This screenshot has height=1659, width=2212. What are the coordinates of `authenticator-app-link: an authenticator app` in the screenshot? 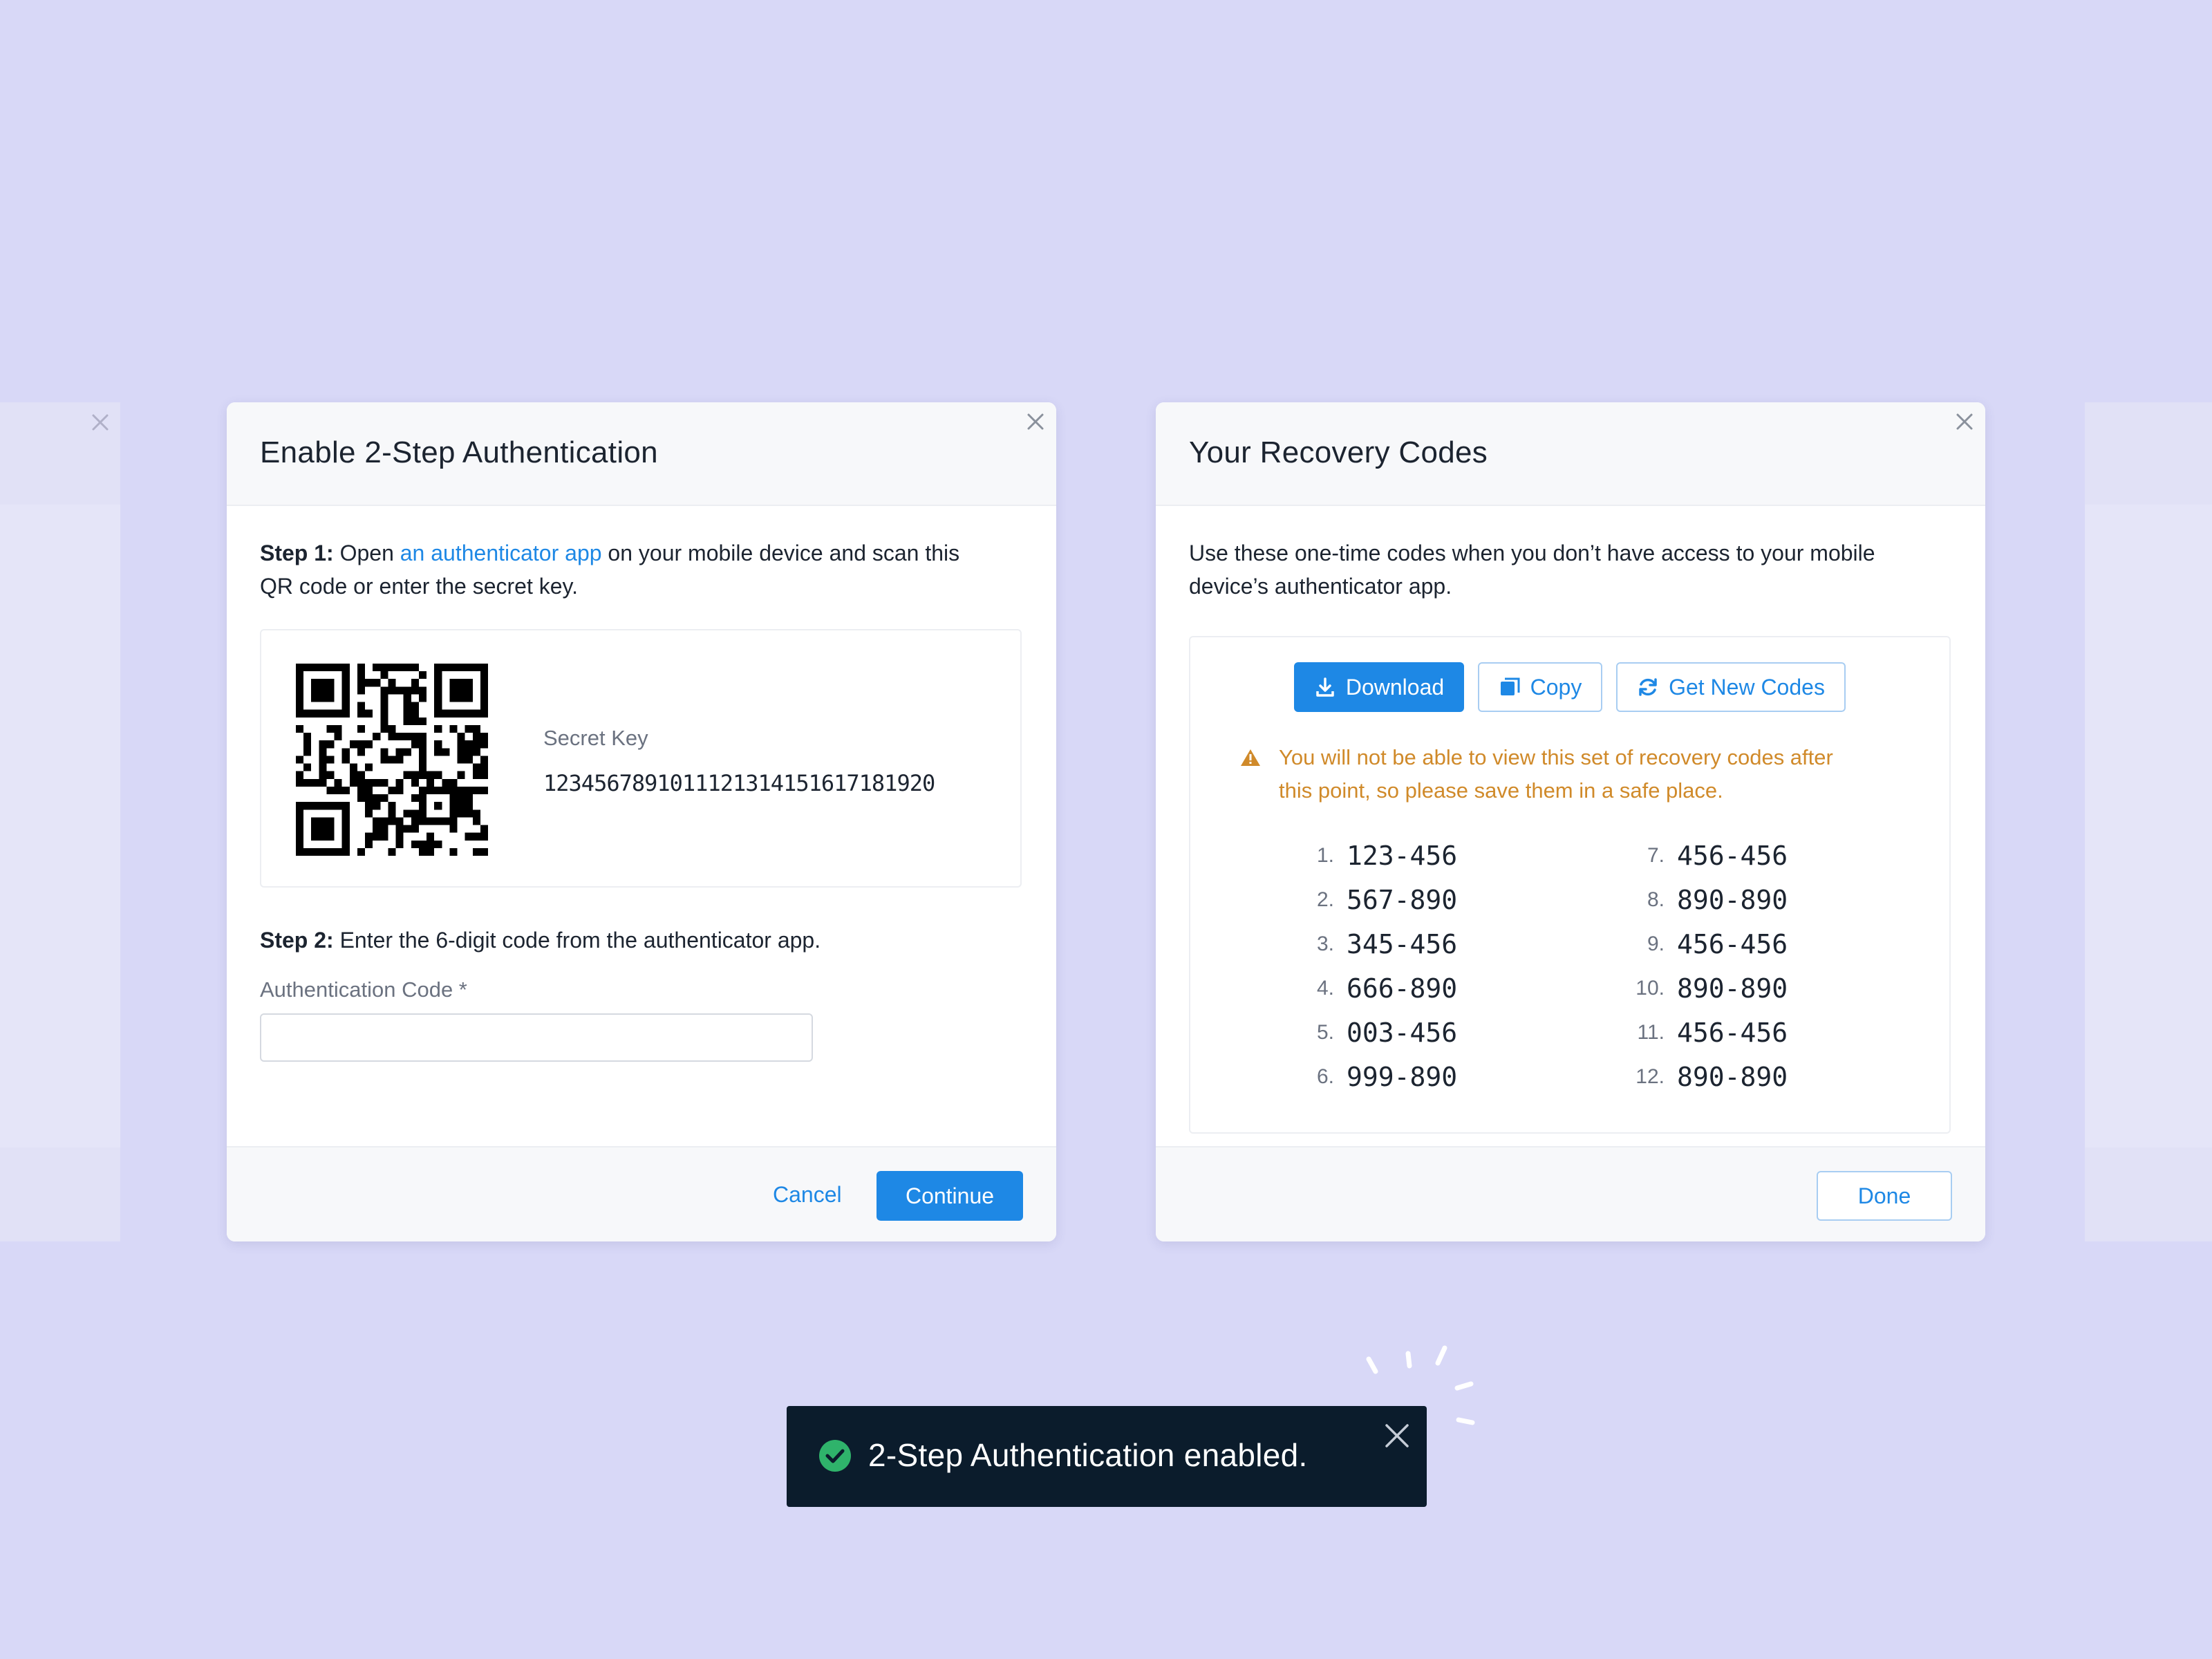 It's located at (501, 553).